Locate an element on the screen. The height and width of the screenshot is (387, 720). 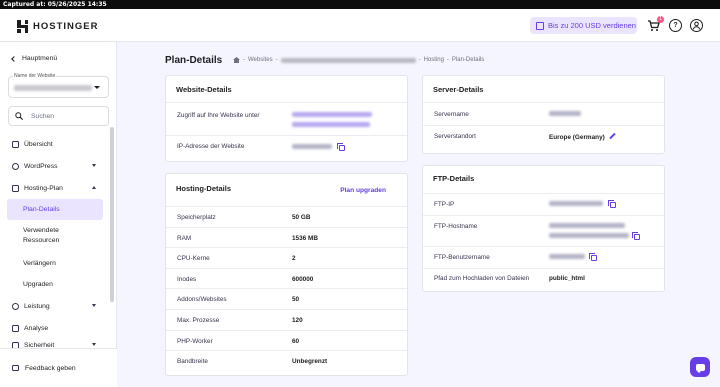
help-icon: ? is located at coordinates (675, 25).